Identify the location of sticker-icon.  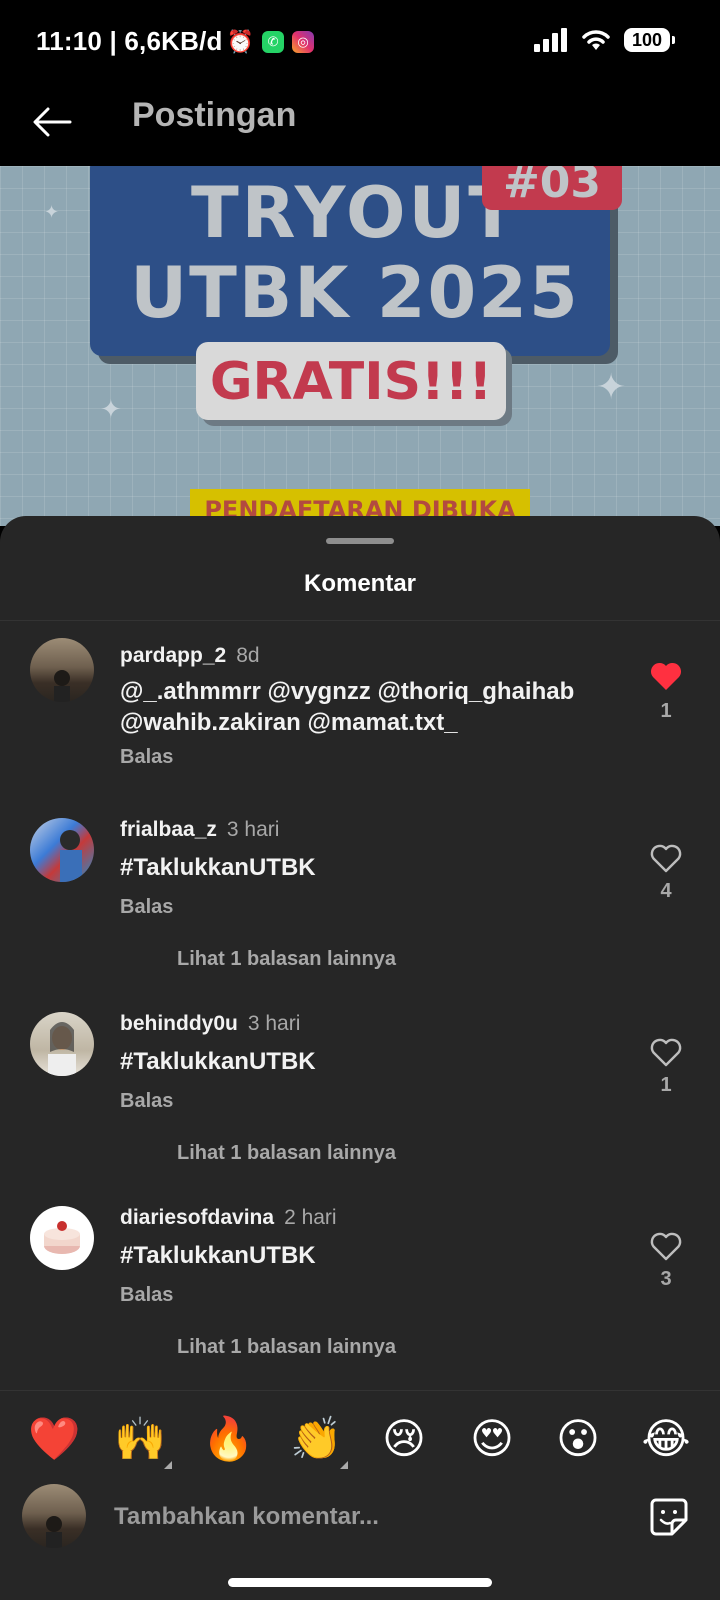
(669, 1517).